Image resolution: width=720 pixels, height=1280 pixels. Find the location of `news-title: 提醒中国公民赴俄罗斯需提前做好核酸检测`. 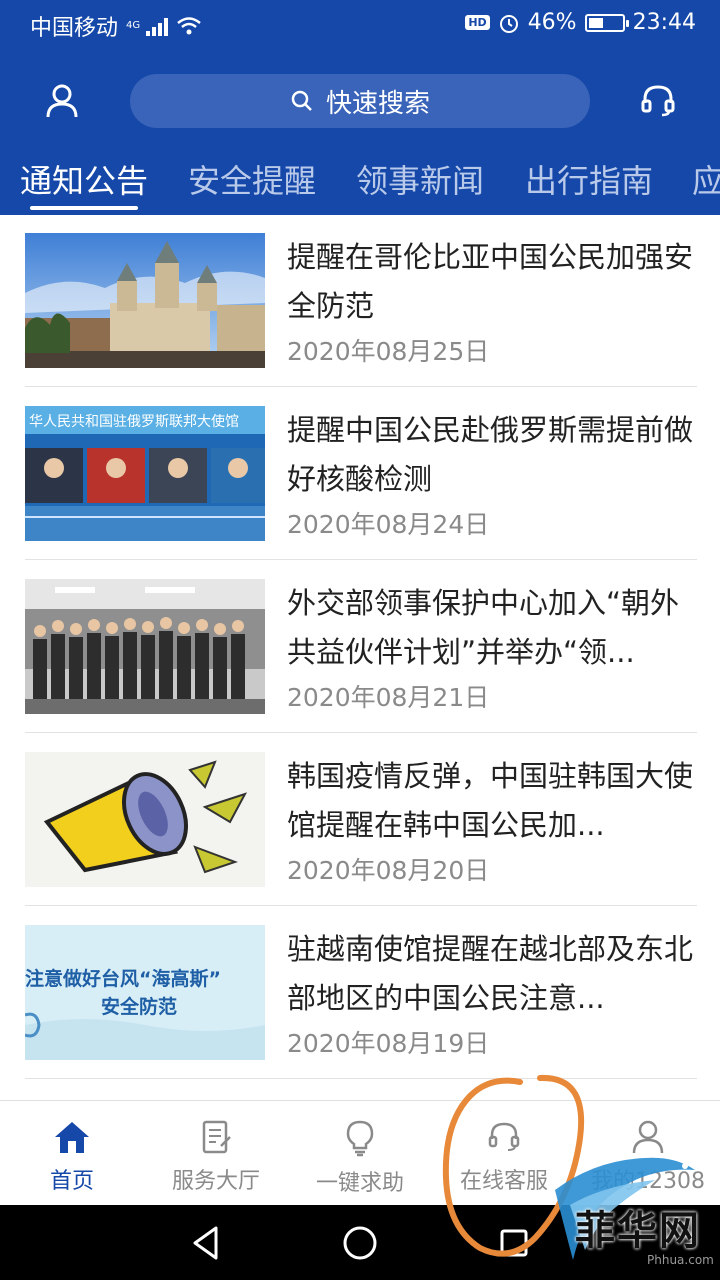

news-title: 提醒中国公民赴俄罗斯需提前做好核酸检测 is located at coordinates (490, 454).